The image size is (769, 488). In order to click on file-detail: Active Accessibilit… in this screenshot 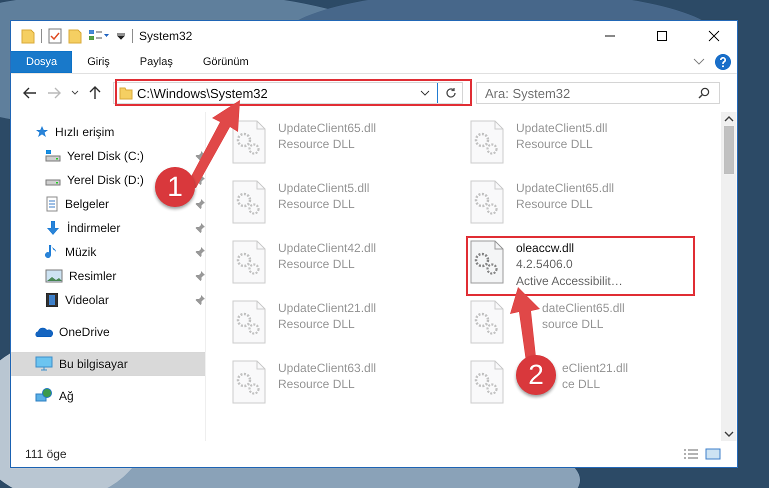, I will do `click(569, 281)`.